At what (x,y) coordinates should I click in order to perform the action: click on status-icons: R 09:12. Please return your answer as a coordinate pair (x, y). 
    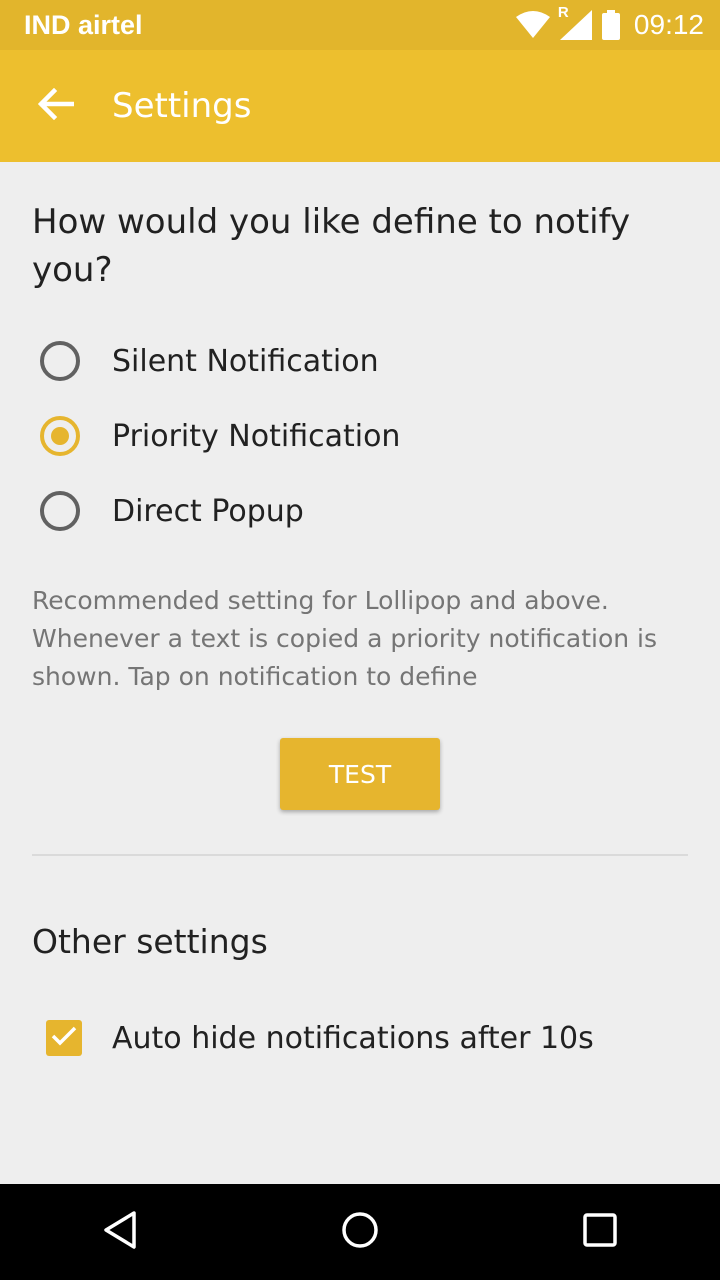
    Looking at the image, I should click on (609, 22).